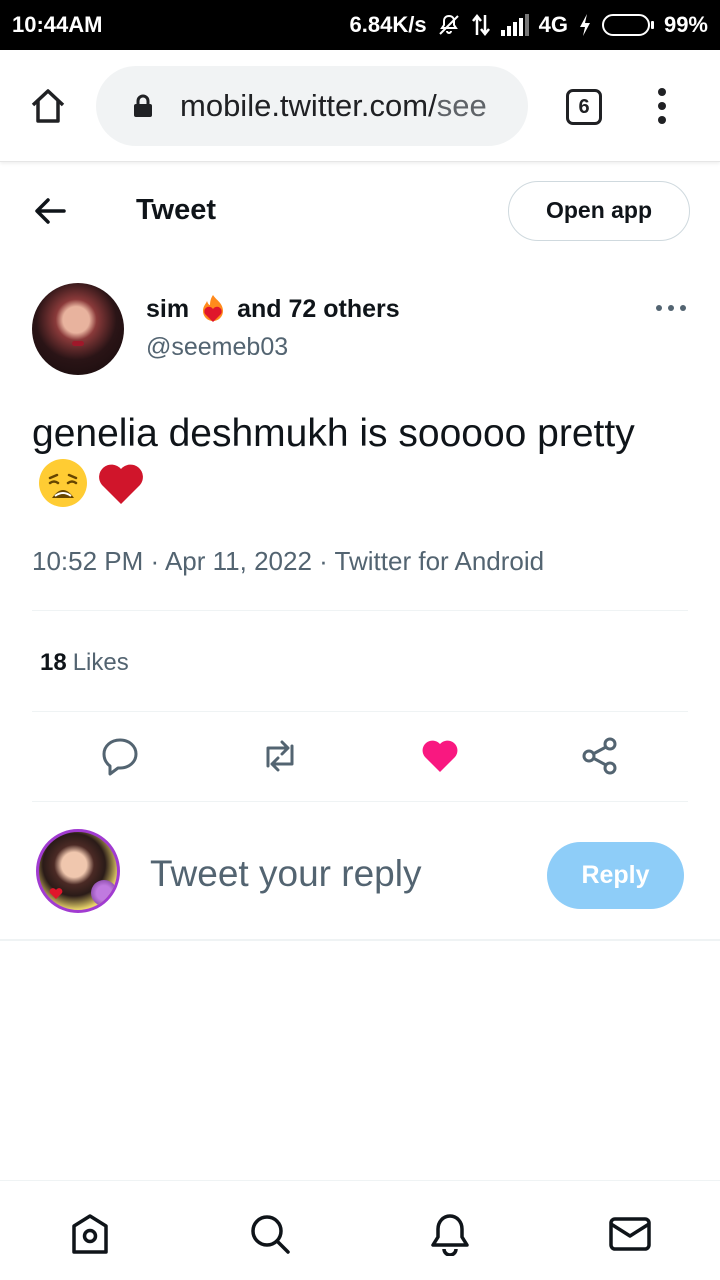  I want to click on tweet-emoji, so click(92, 483).